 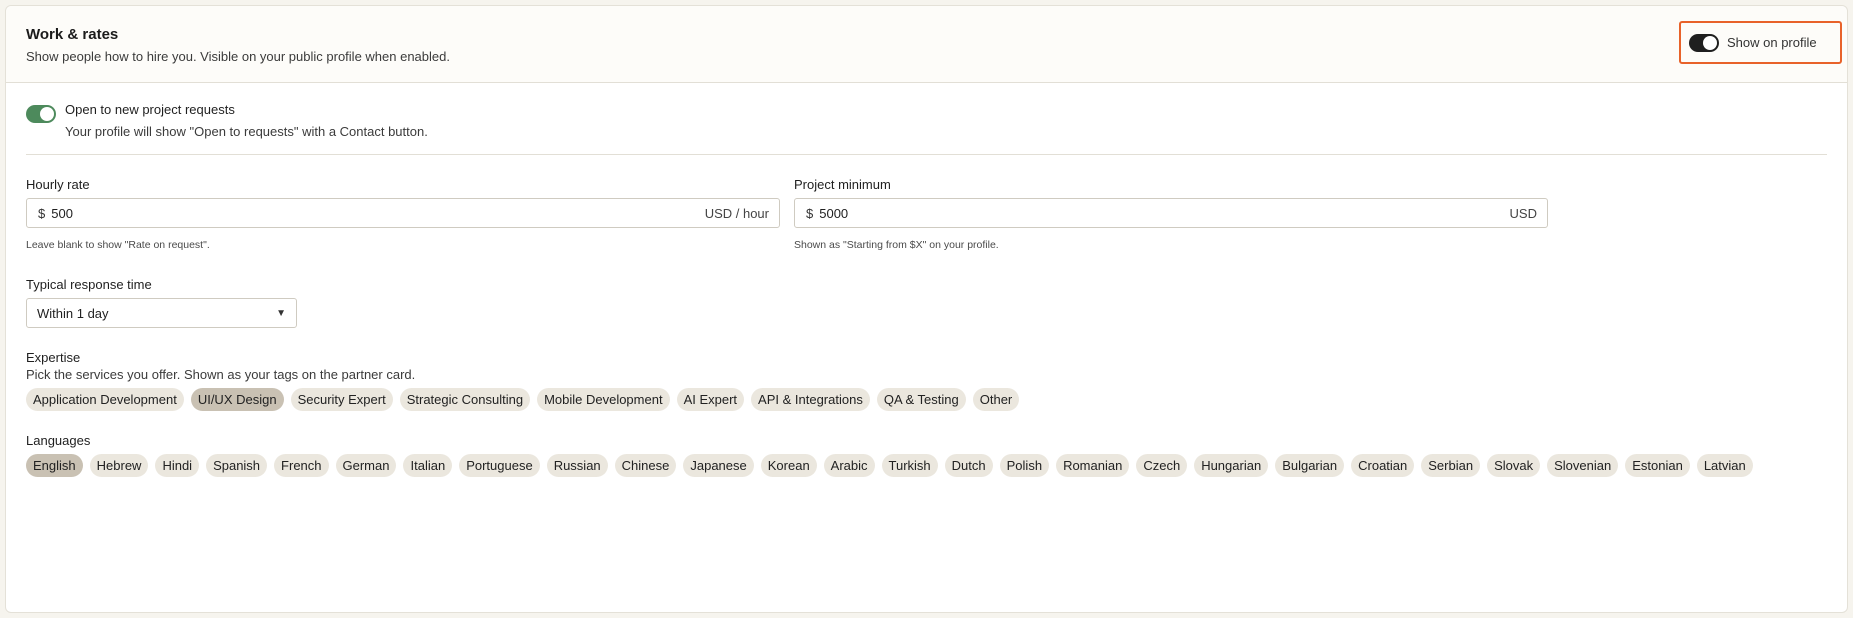 I want to click on show-on-profile-label: Show on profile, so click(x=1772, y=42).